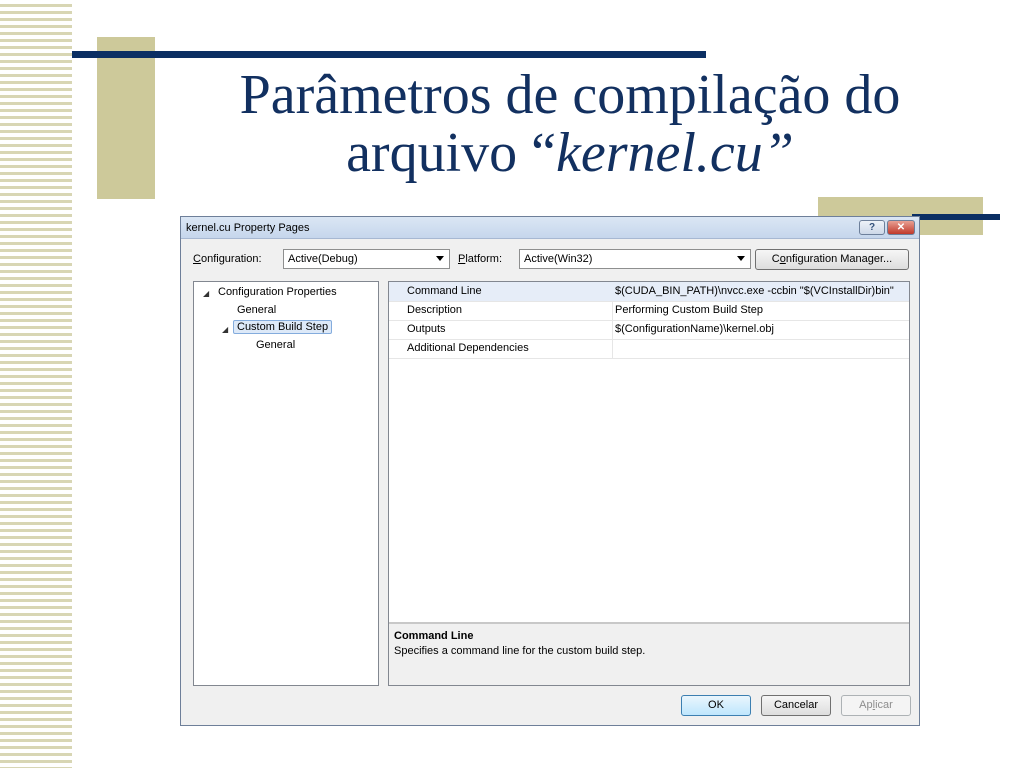 The image size is (1024, 768). Describe the element at coordinates (283, 327) in the screenshot. I see `tree-item-custom-build-step: Custom Build Step` at that location.